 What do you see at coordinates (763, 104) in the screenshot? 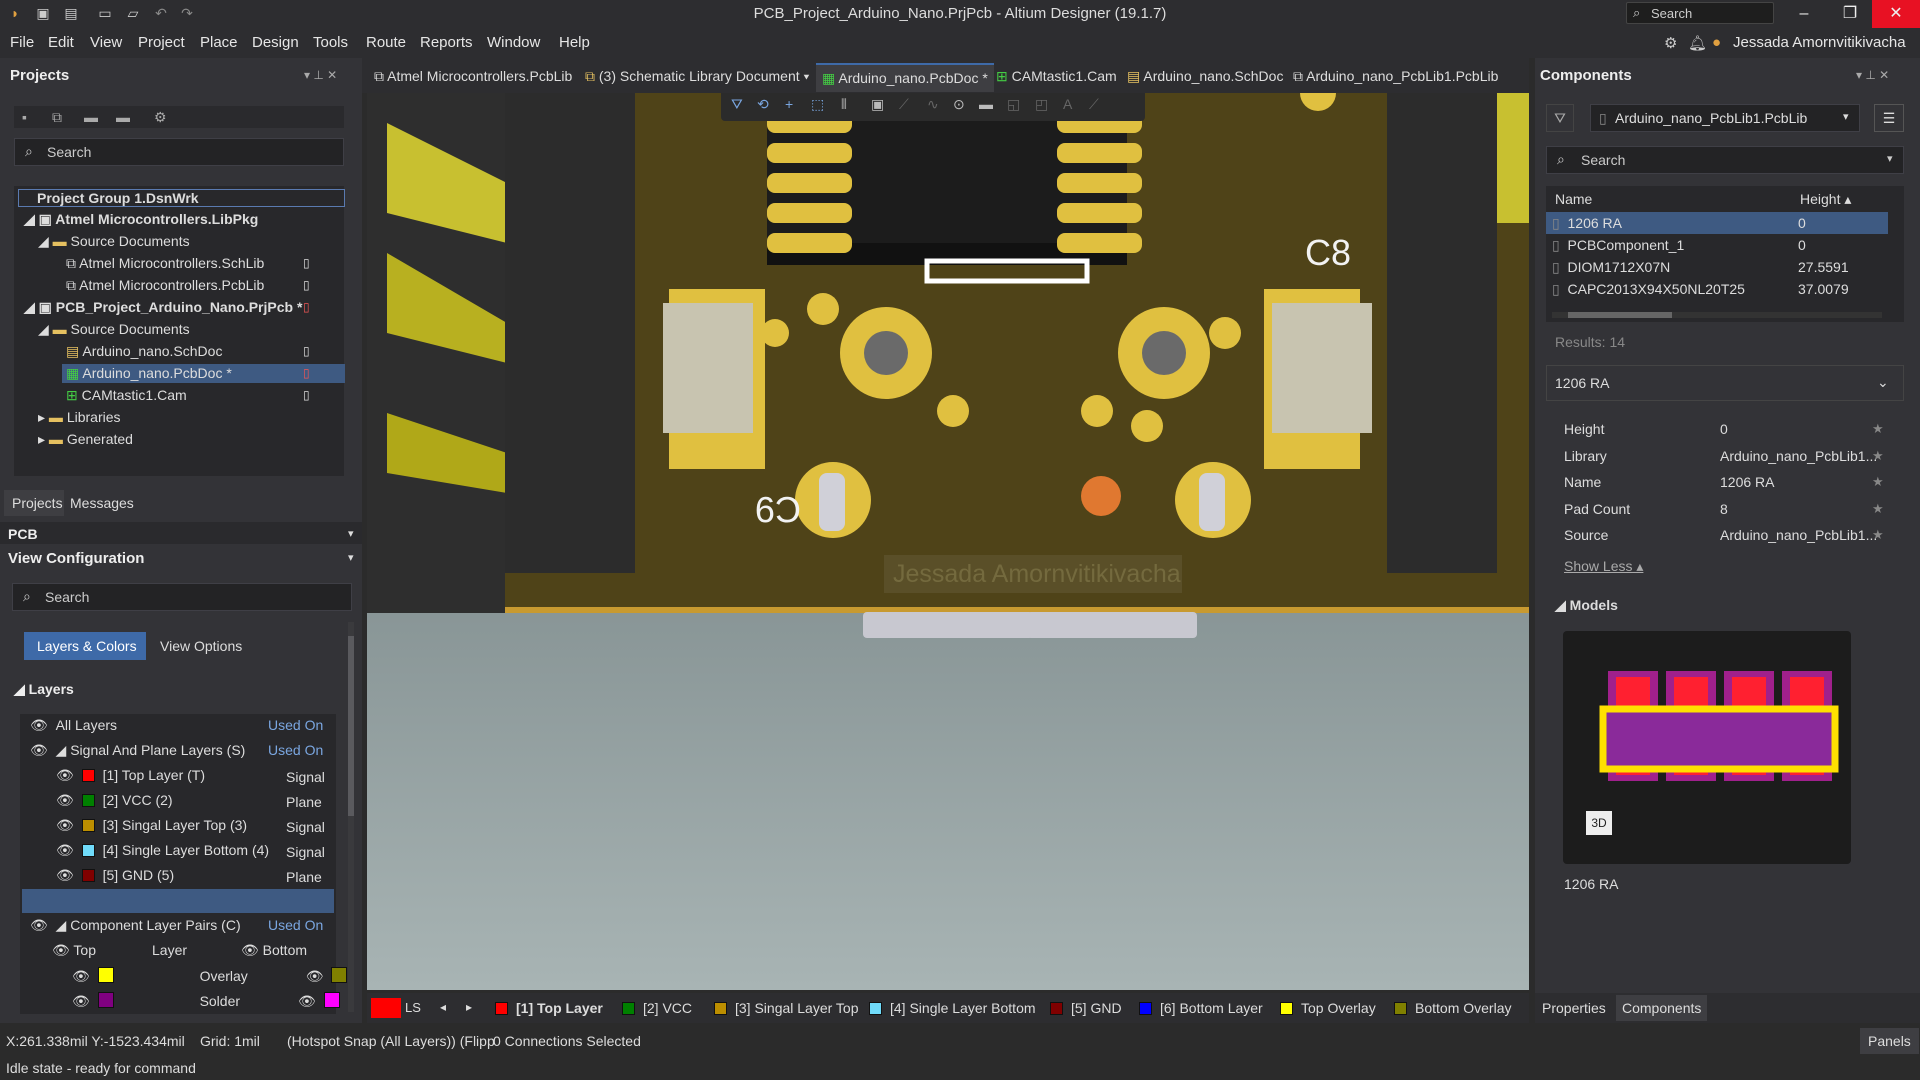
I see `route-icon: ⟲` at bounding box center [763, 104].